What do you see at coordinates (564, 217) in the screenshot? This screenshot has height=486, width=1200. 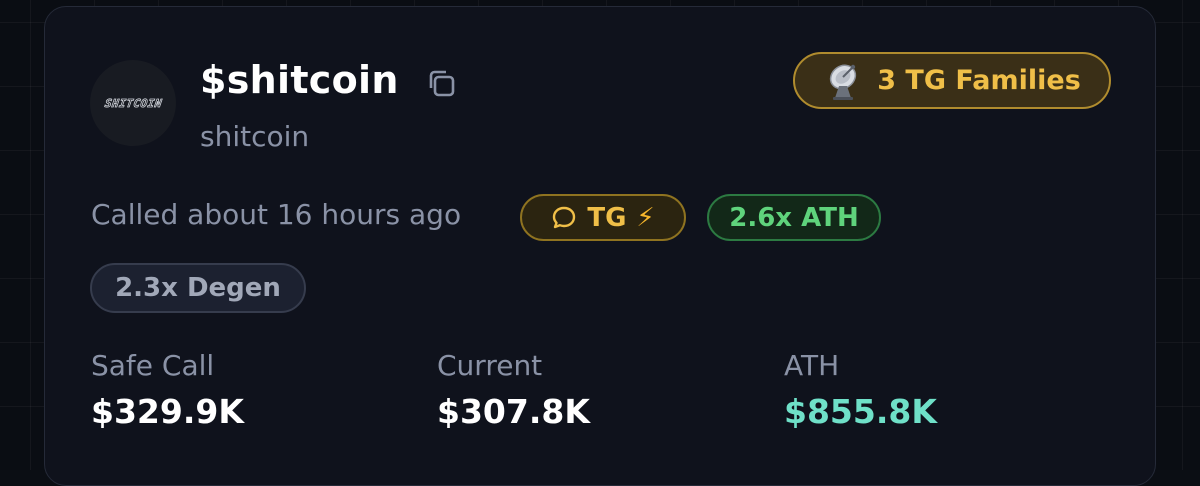 I see `chat-bubble-icon` at bounding box center [564, 217].